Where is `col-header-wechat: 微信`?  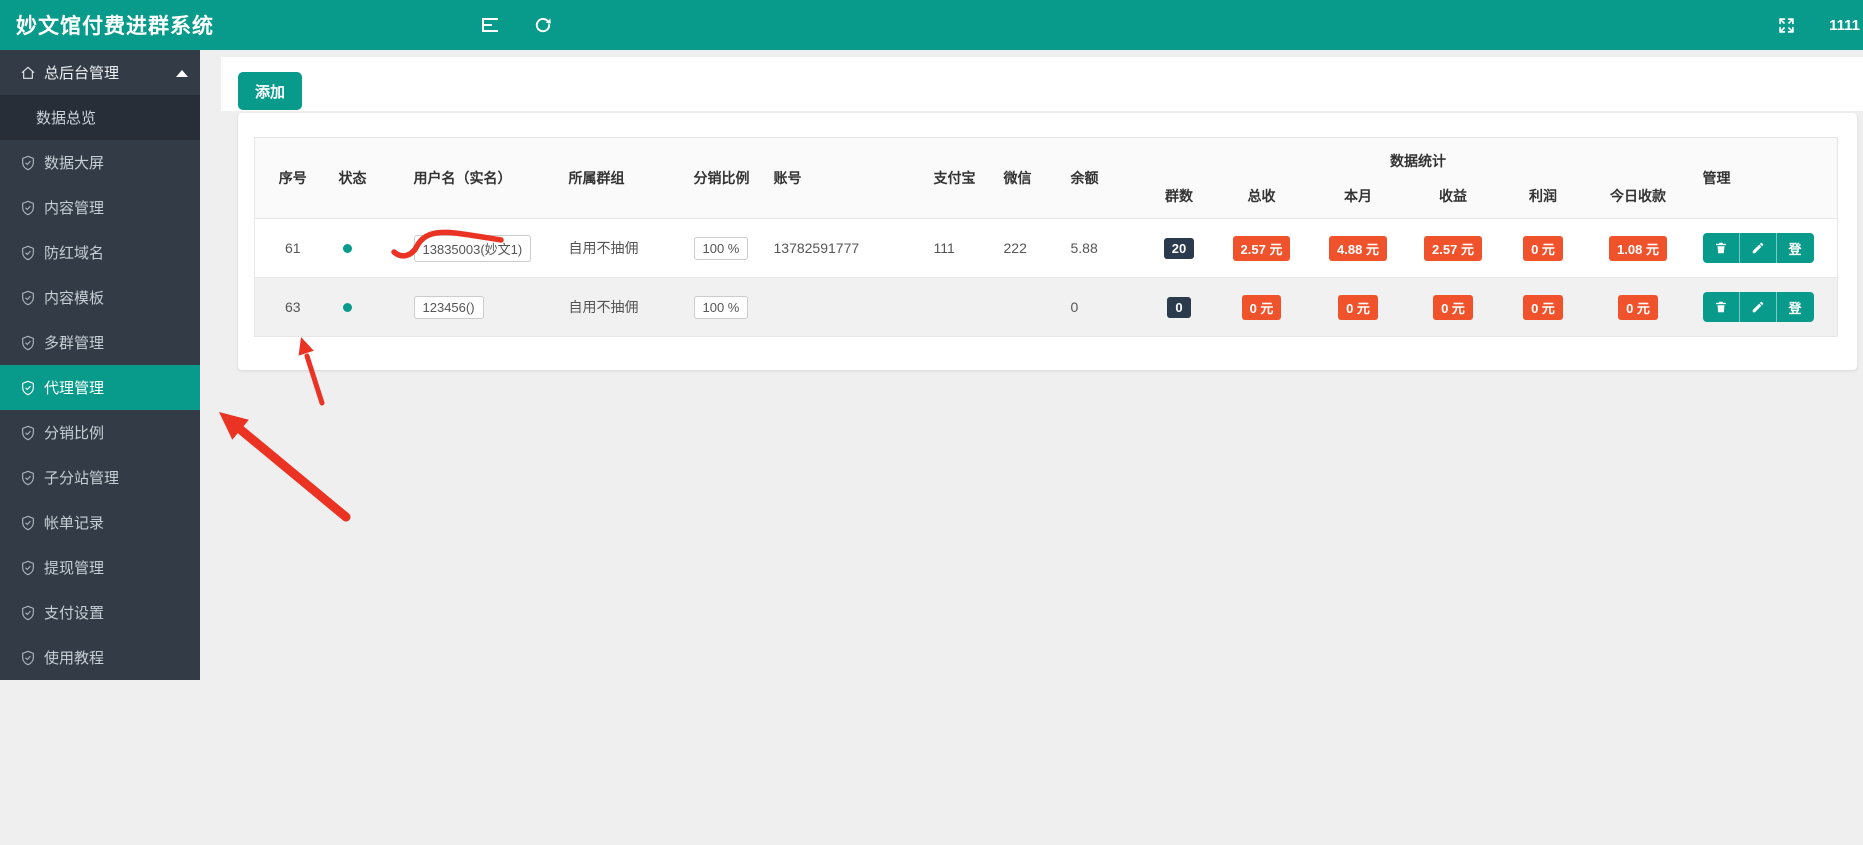 col-header-wechat: 微信 is located at coordinates (1029, 178).